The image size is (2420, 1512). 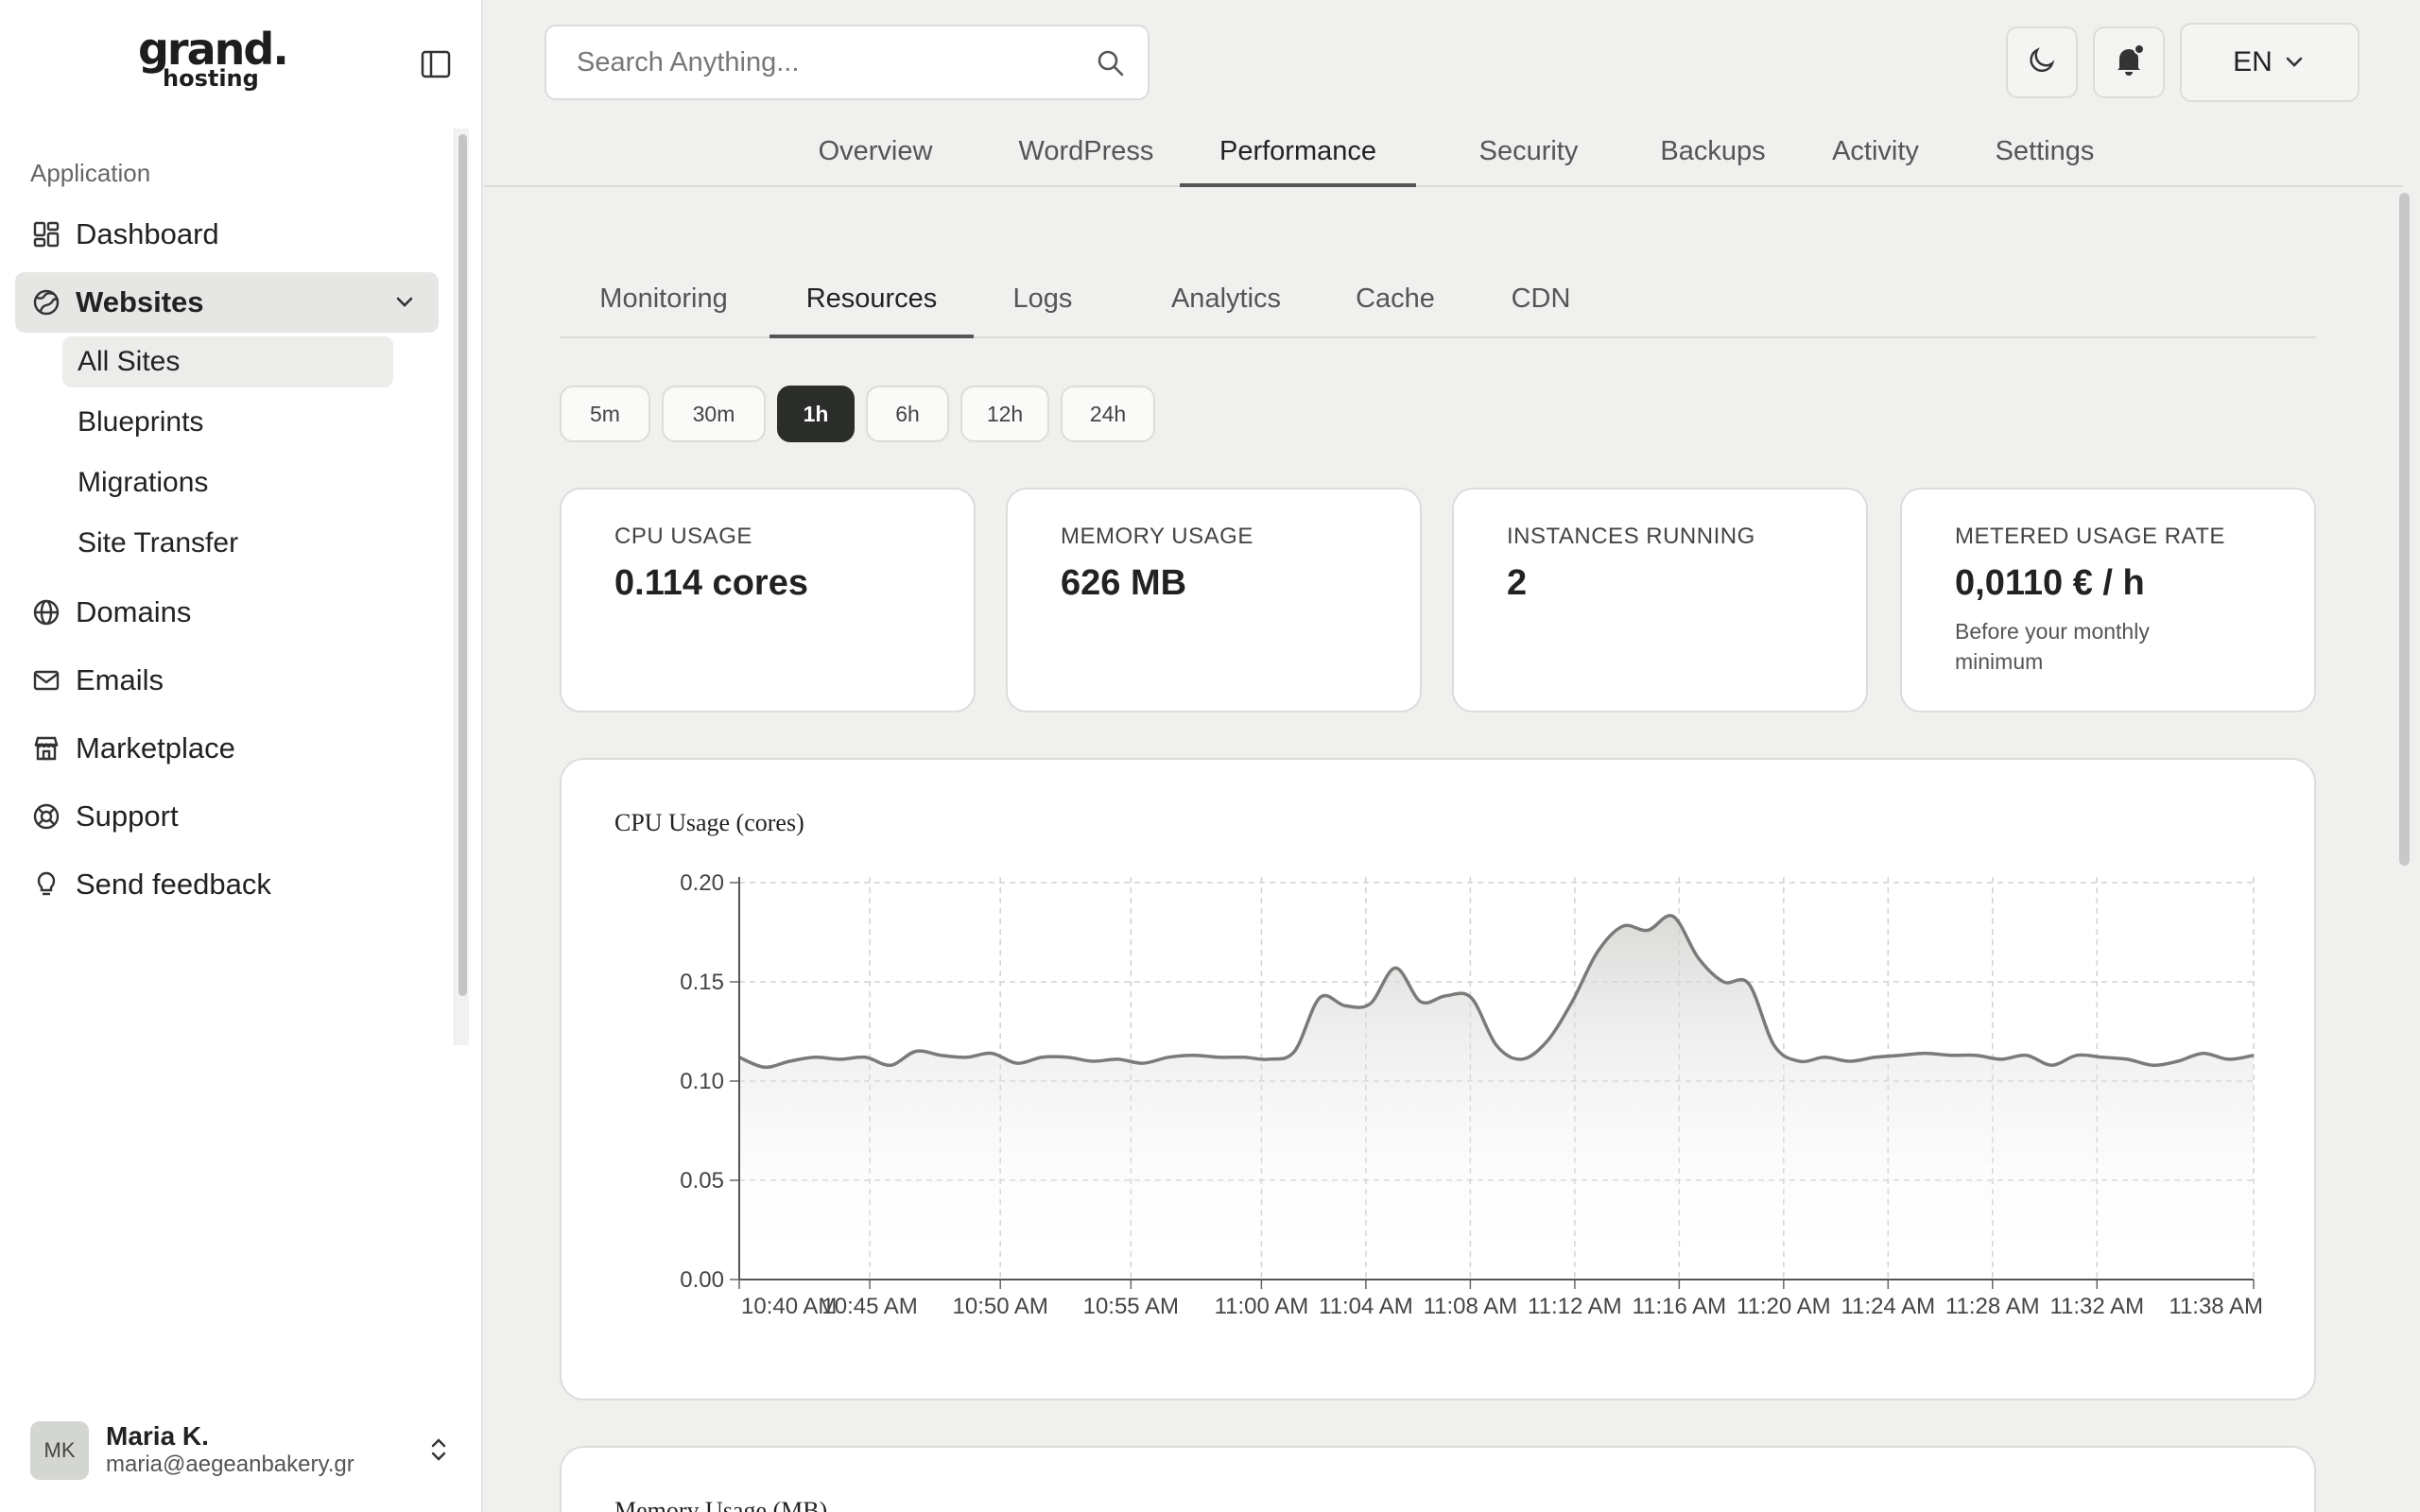 What do you see at coordinates (227, 612) in the screenshot?
I see `sidebar-item-domains: Domains` at bounding box center [227, 612].